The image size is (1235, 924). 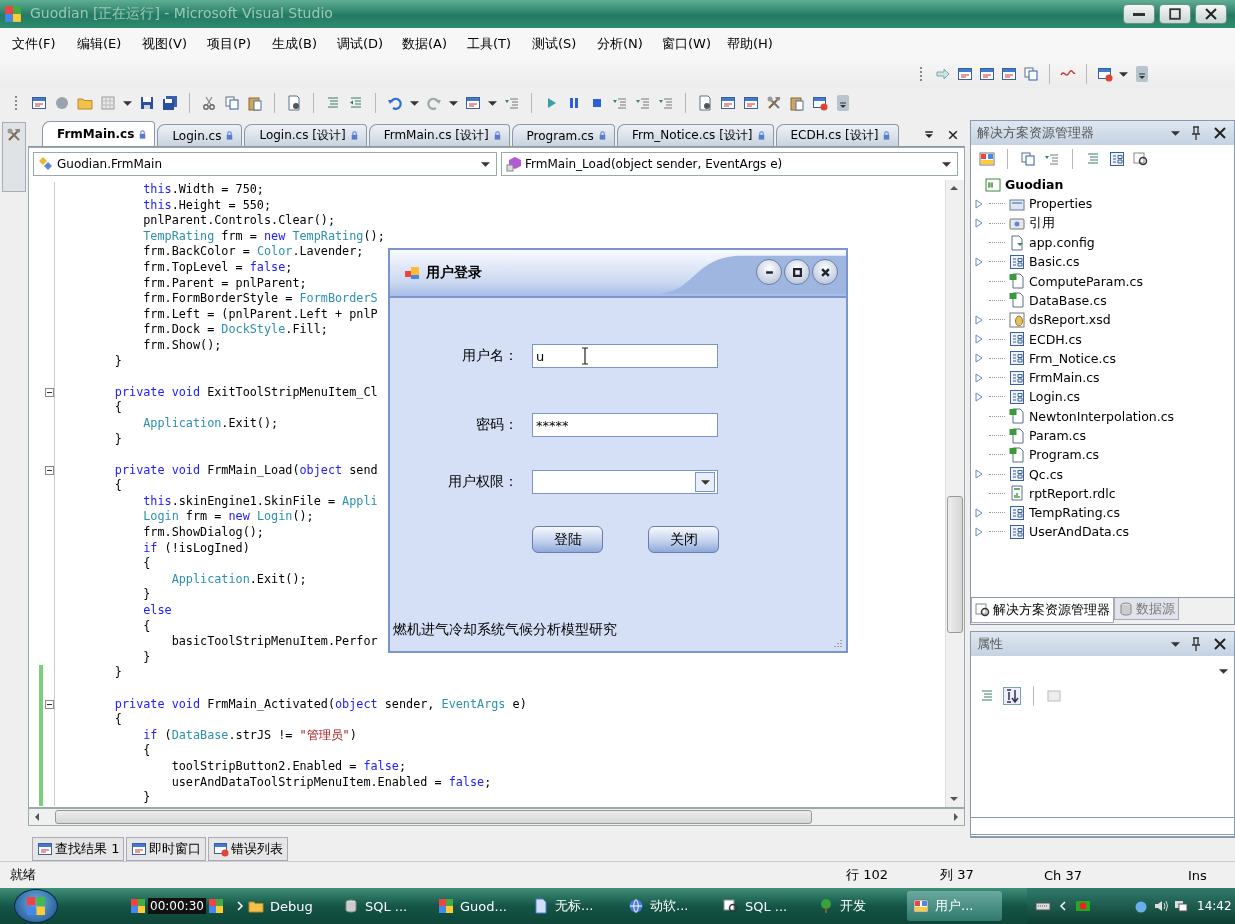 I want to click on type-dropdown: Guodian.FrmMain, so click(x=265, y=164).